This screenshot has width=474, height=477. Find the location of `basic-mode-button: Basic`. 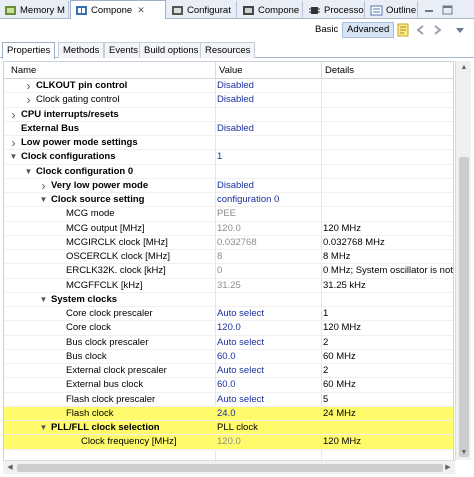

basic-mode-button: Basic is located at coordinates (326, 30).